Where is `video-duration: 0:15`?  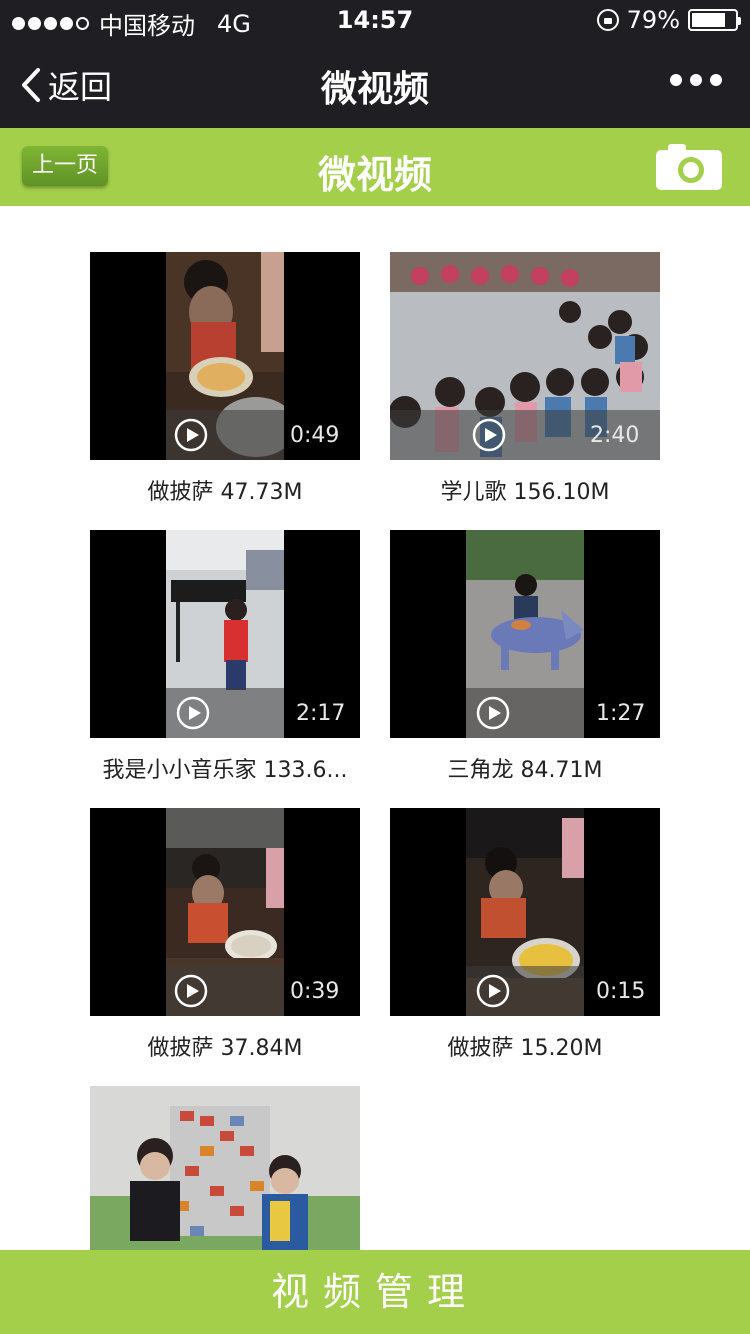 video-duration: 0:15 is located at coordinates (621, 991).